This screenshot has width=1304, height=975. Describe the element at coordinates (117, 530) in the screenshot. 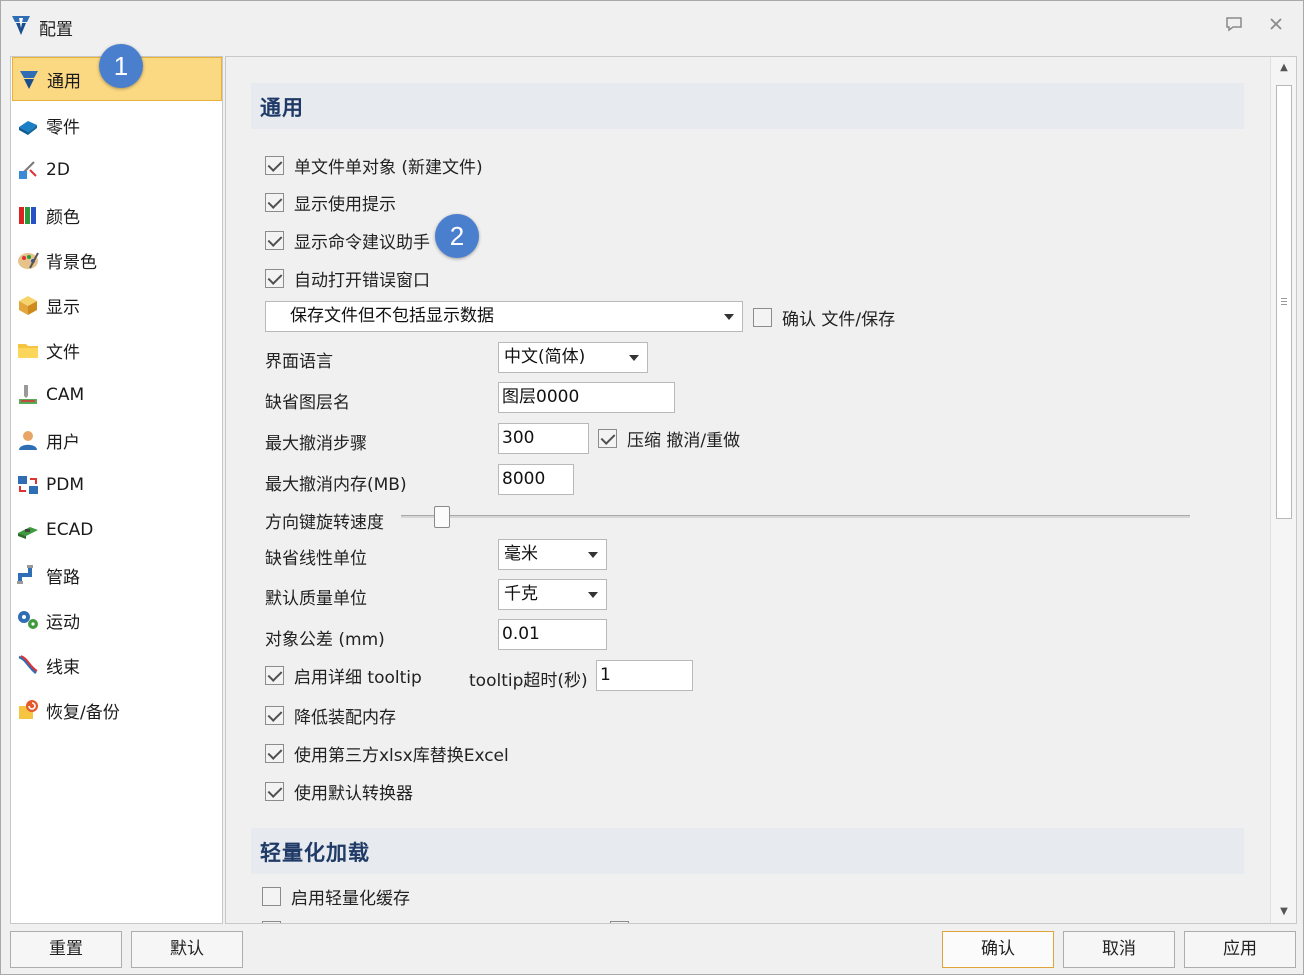

I see `sidebar-item-ecad: ECAD` at that location.